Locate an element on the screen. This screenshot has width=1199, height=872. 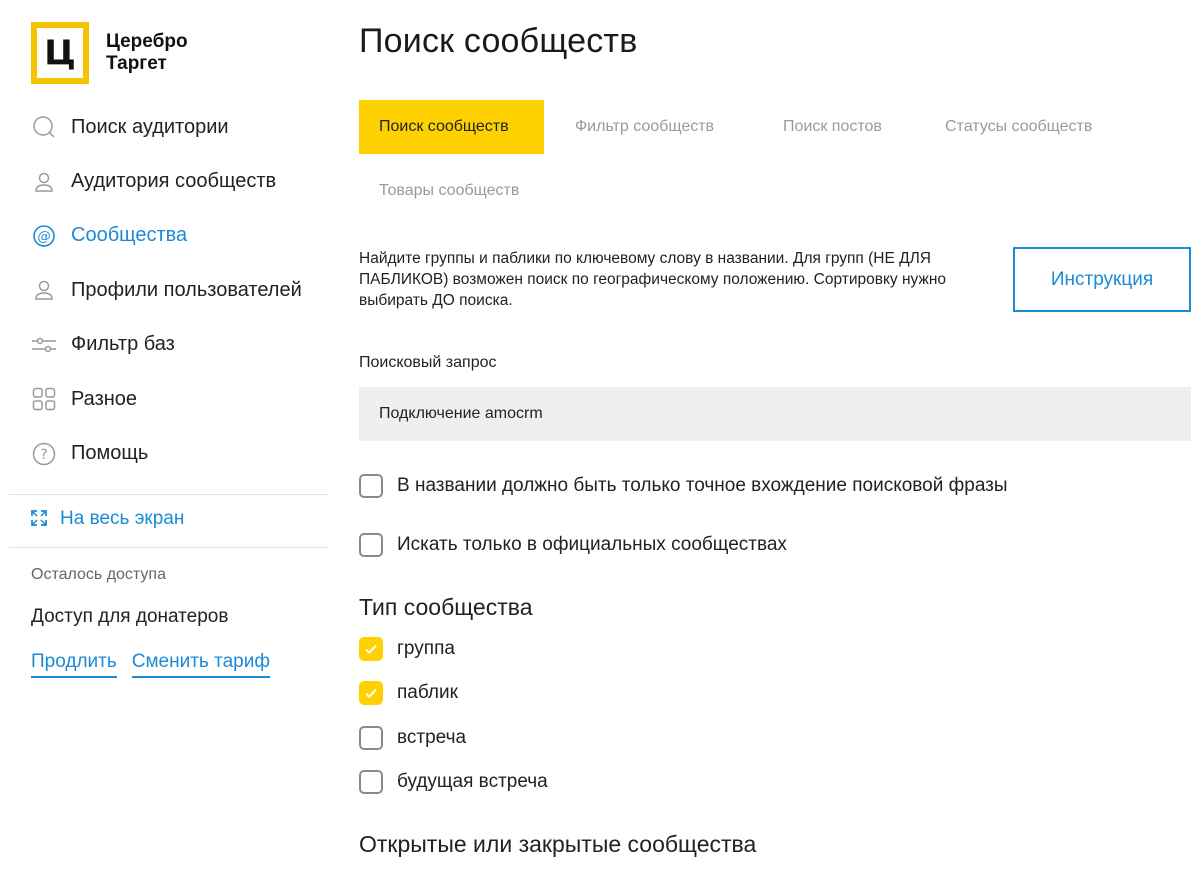
expand-icon is located at coordinates (40, 519).